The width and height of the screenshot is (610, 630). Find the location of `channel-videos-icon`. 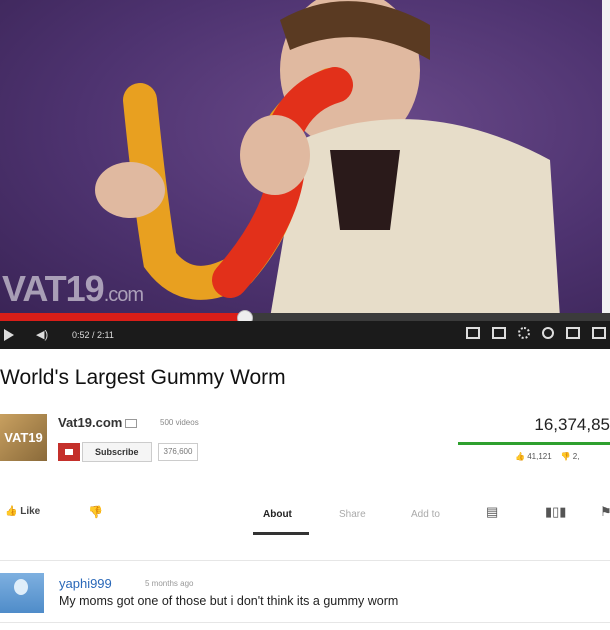

channel-videos-icon is located at coordinates (131, 424).